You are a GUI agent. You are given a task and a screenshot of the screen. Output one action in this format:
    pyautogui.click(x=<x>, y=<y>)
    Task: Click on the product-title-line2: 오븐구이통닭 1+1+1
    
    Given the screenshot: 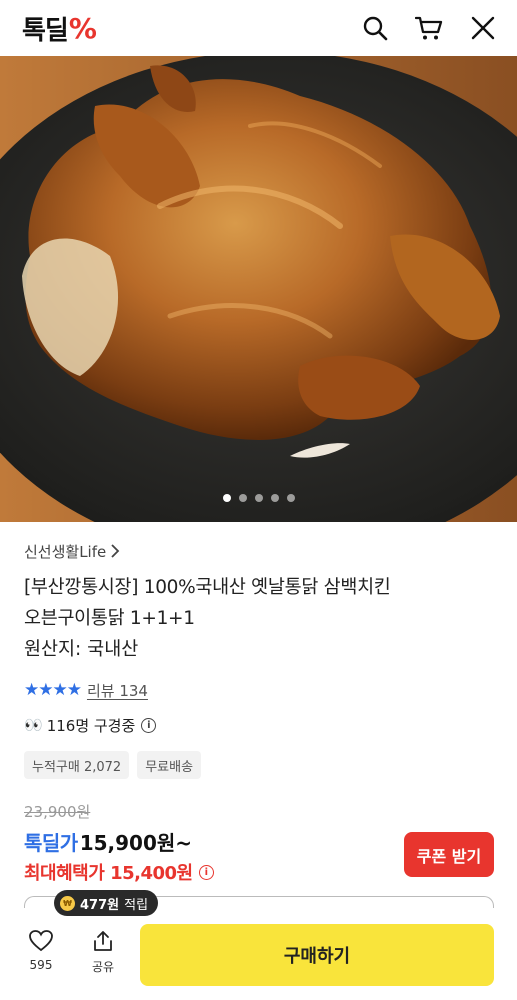 What is the action you would take?
    pyautogui.click(x=109, y=618)
    